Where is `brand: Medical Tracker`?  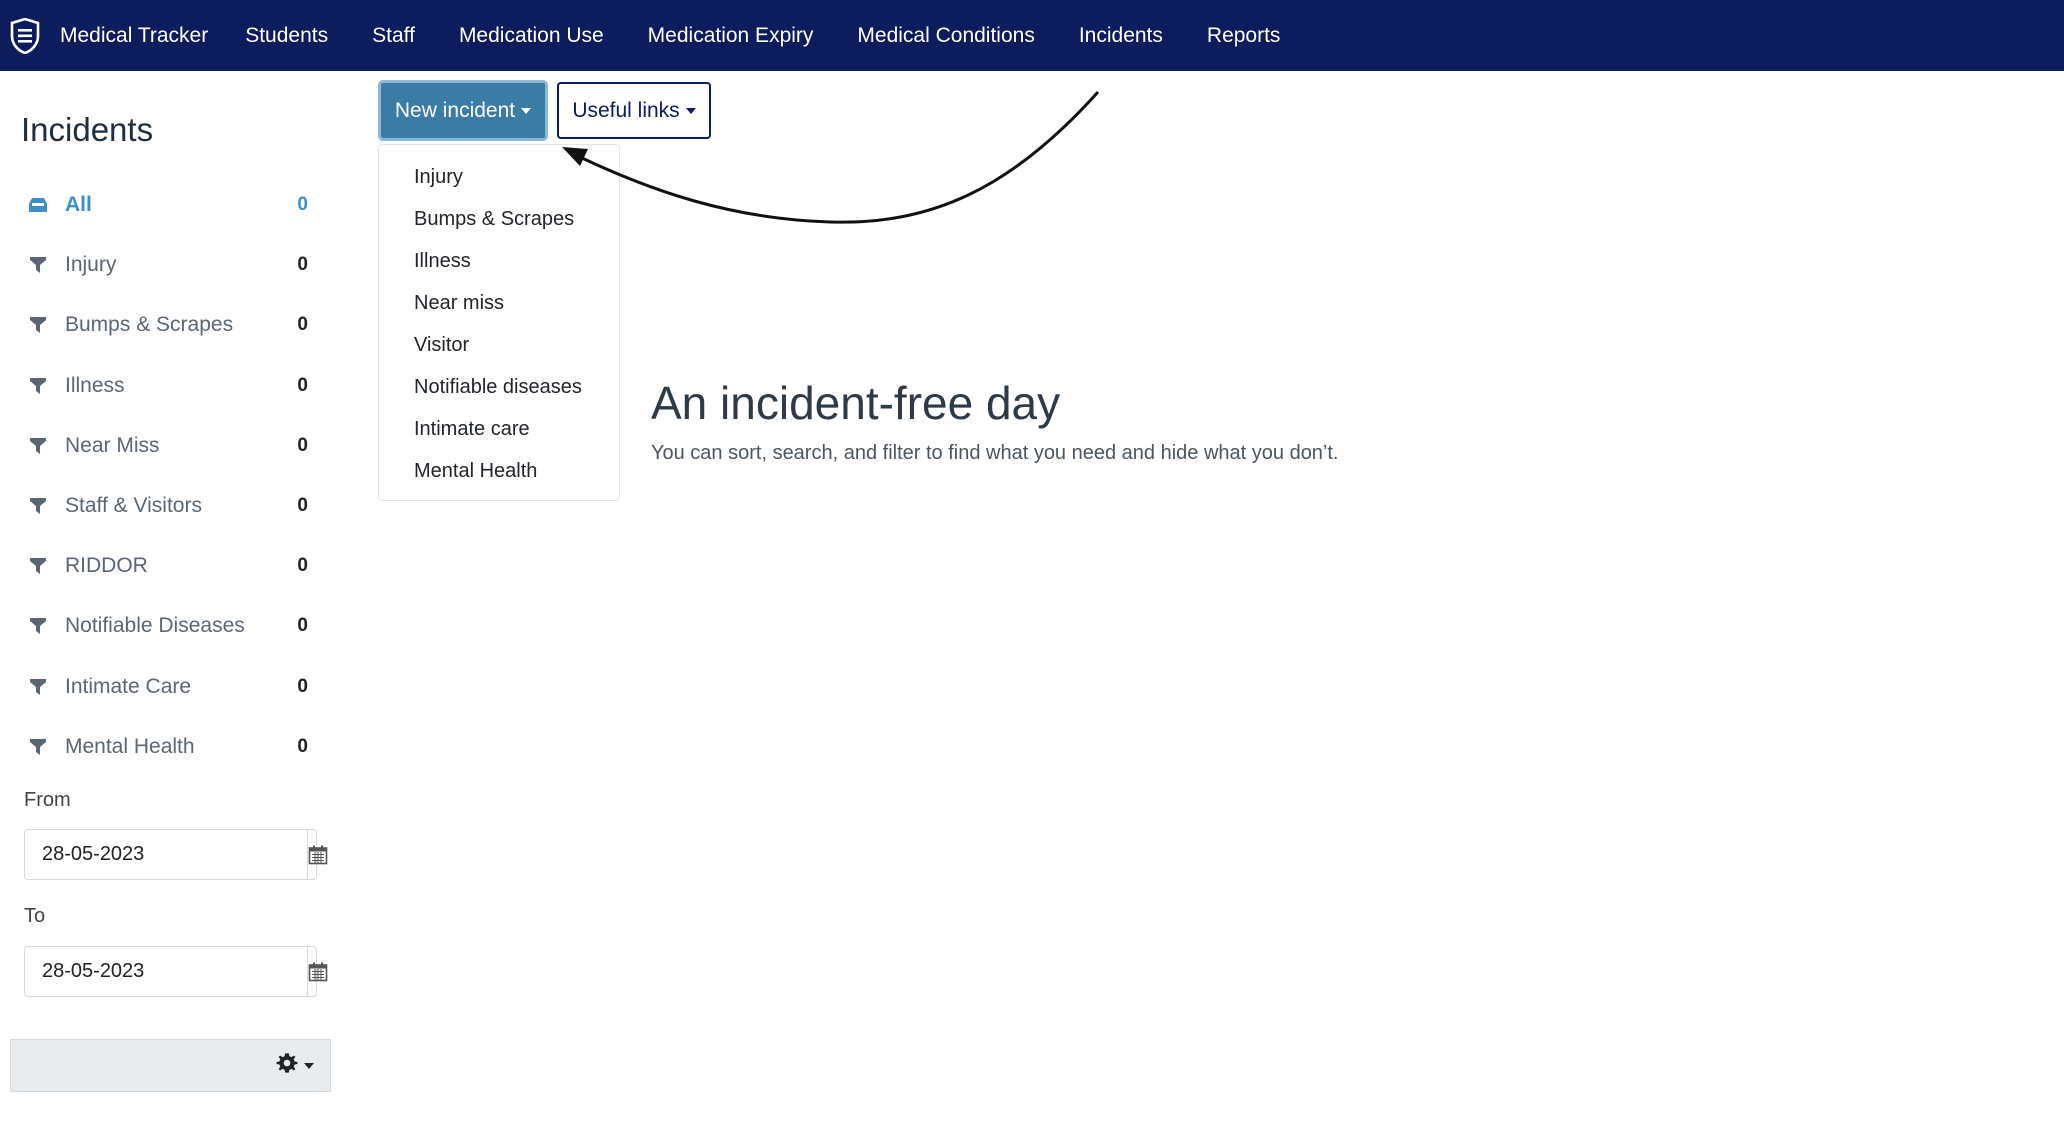 brand: Medical Tracker is located at coordinates (122, 35).